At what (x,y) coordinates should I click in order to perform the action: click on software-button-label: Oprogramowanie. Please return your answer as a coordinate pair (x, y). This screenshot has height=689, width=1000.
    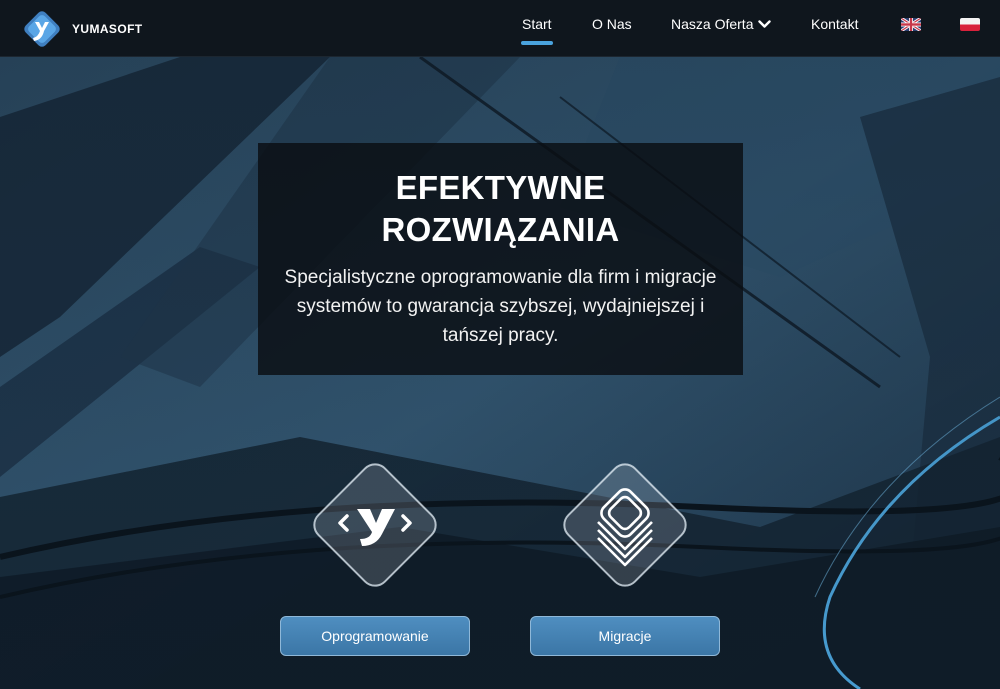
    Looking at the image, I should click on (375, 636).